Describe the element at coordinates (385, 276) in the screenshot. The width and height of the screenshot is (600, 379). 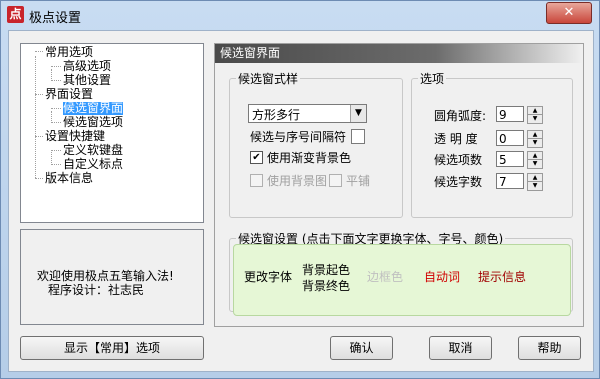
I see `border-color-link: 边框色` at that location.